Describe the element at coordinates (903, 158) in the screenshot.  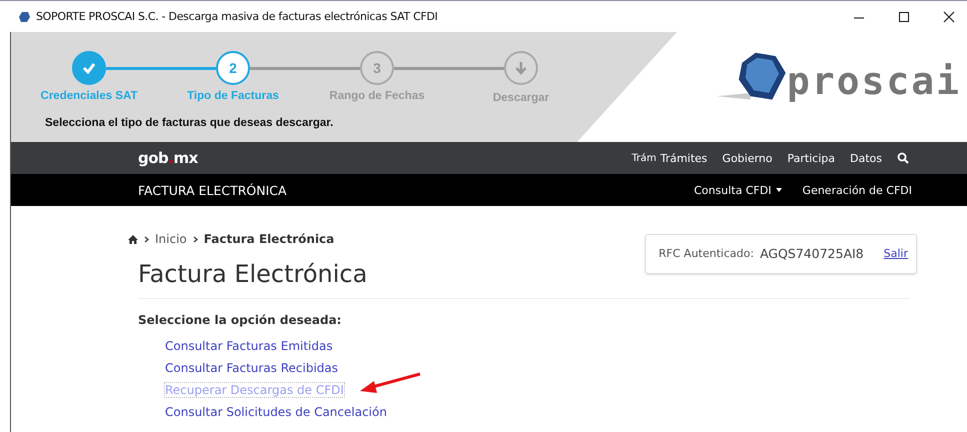
I see `search-icon` at that location.